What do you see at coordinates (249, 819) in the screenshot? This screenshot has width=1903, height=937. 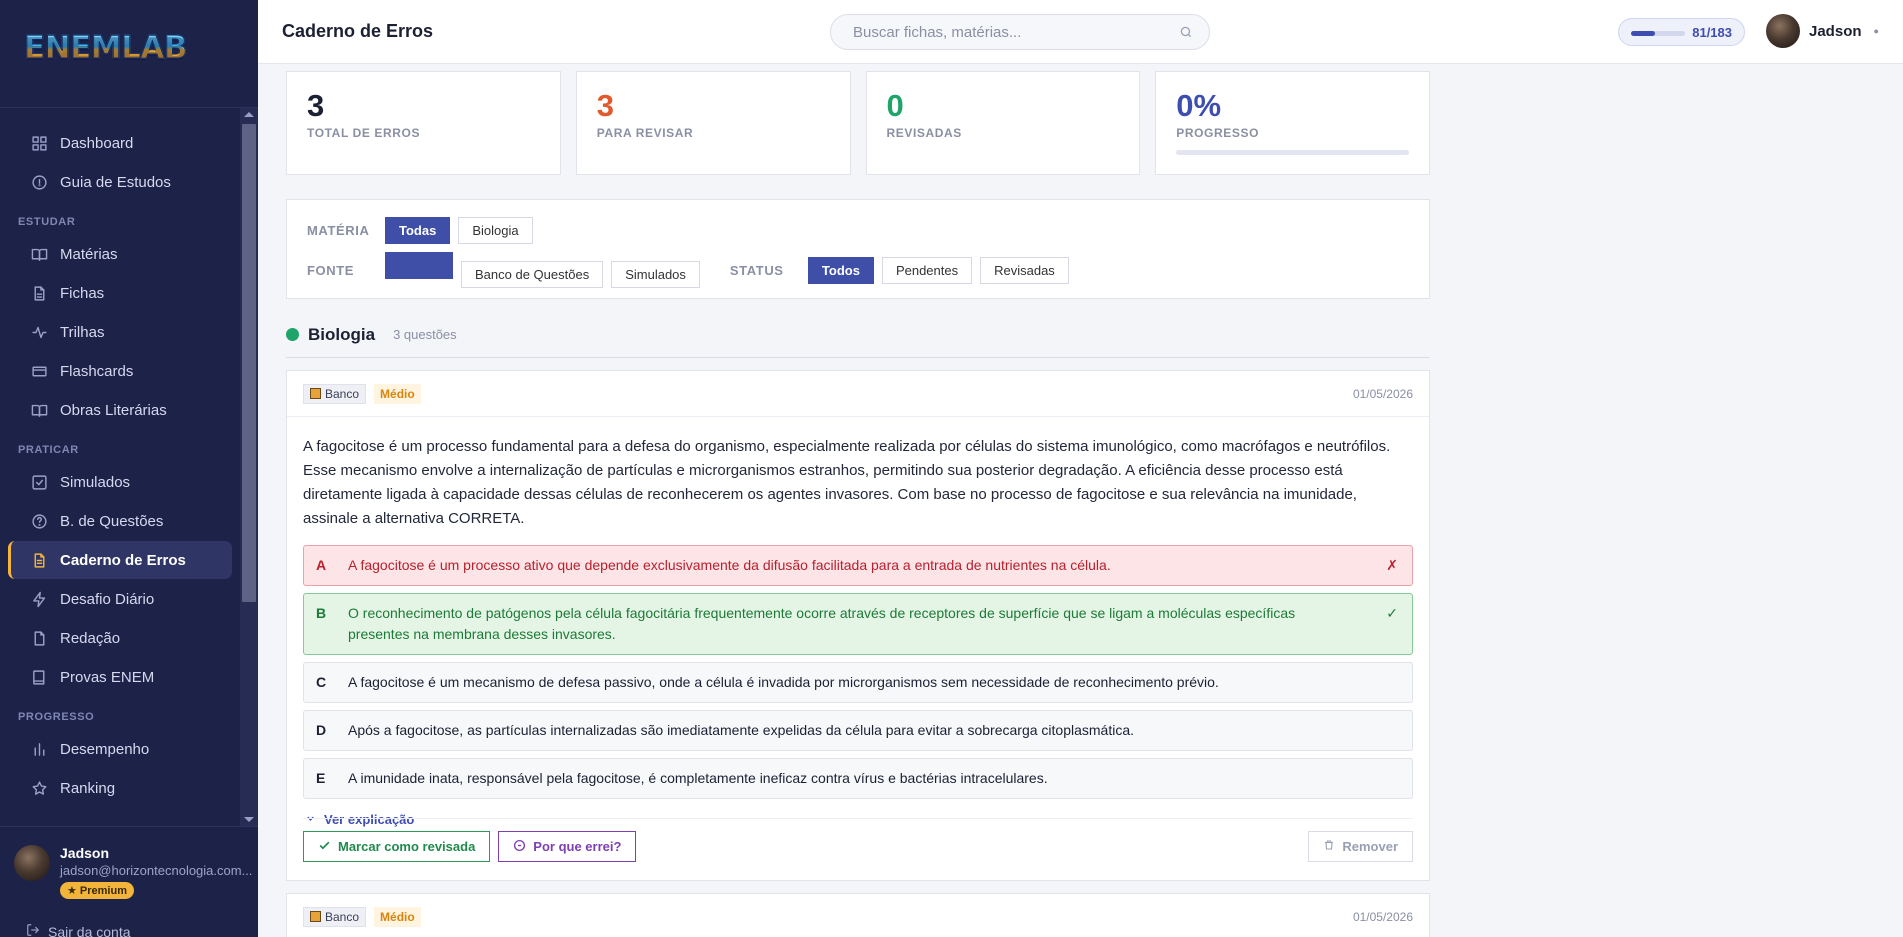 I see `scroll-down-icon` at bounding box center [249, 819].